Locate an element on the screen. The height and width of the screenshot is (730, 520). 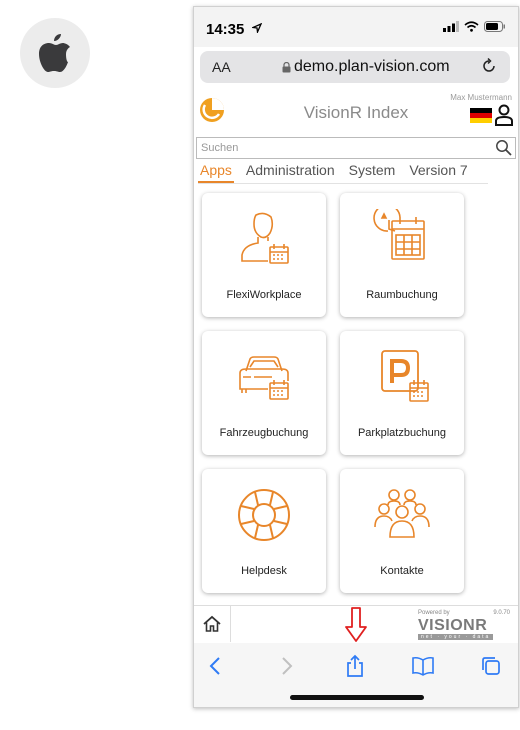
tile-label: Kontakte is located at coordinates (402, 571).